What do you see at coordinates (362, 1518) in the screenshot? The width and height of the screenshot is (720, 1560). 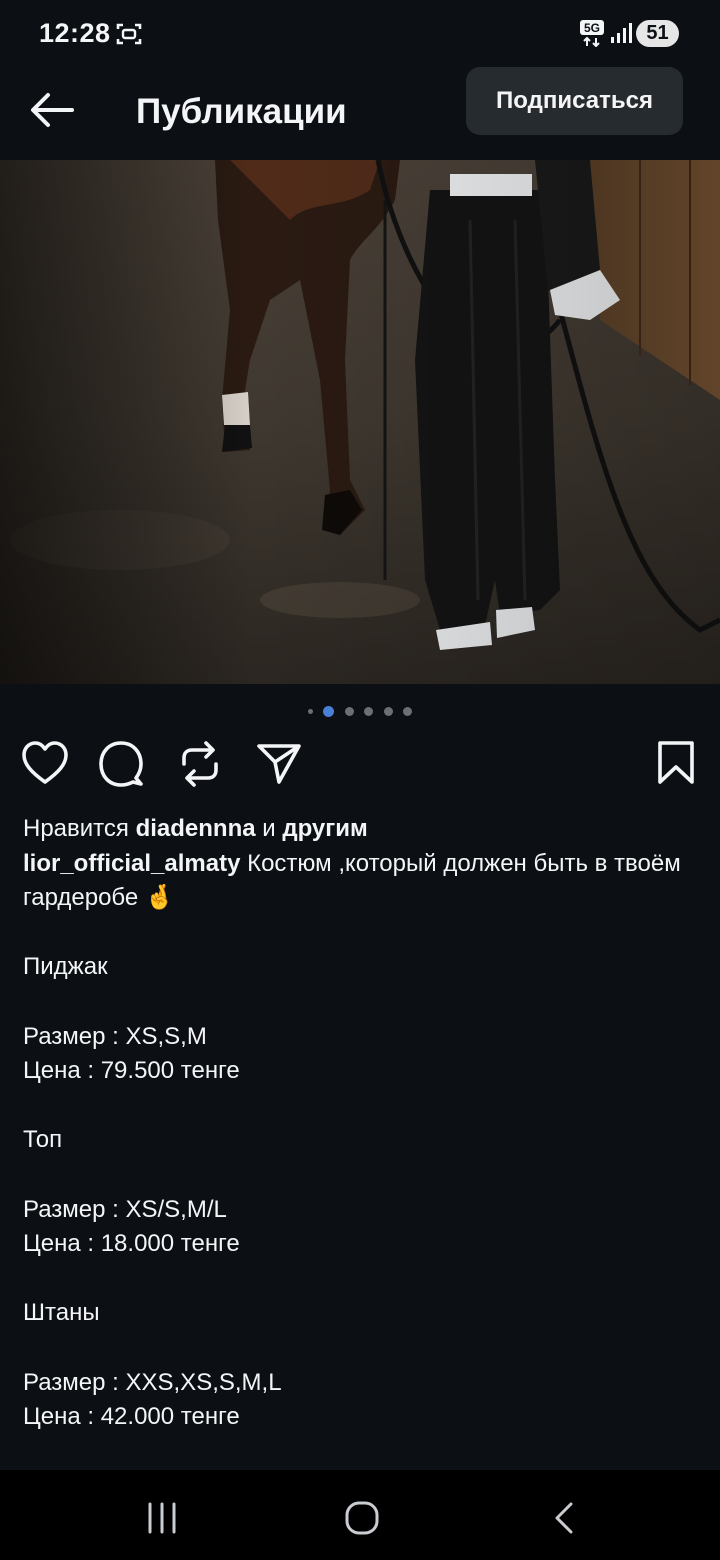 I see `home-icon` at bounding box center [362, 1518].